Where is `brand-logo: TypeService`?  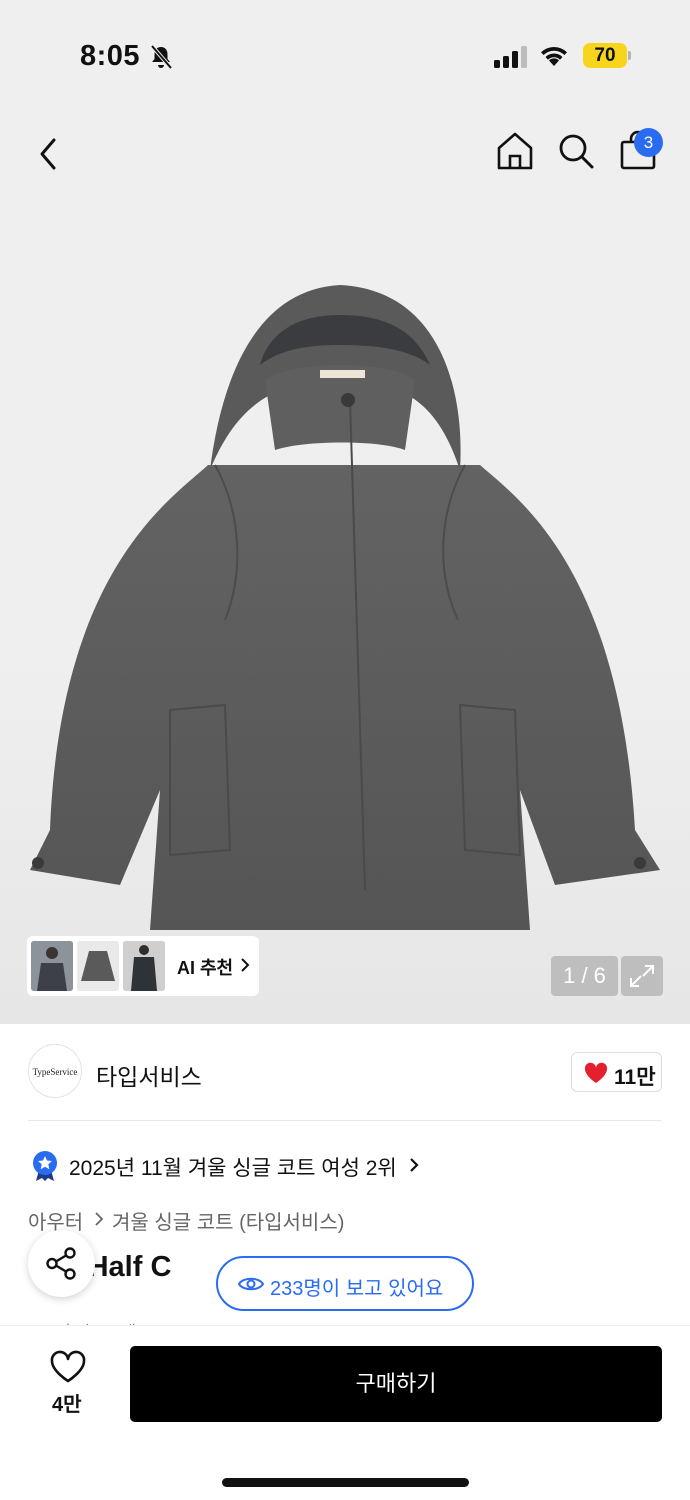
brand-logo: TypeService is located at coordinates (55, 1071).